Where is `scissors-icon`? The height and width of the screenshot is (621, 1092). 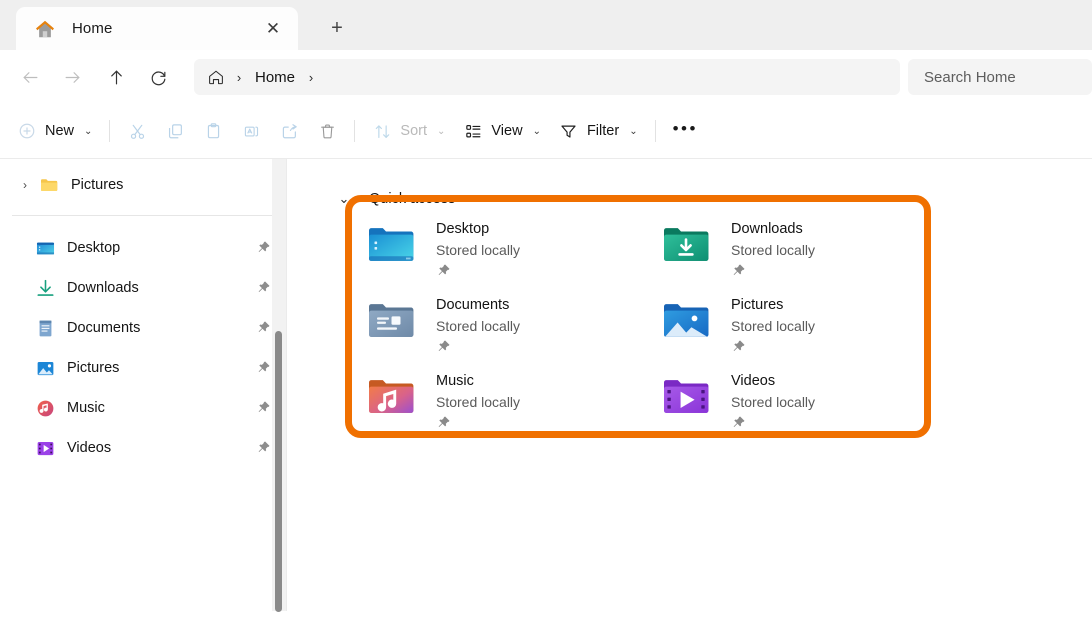
scissors-icon is located at coordinates (137, 131).